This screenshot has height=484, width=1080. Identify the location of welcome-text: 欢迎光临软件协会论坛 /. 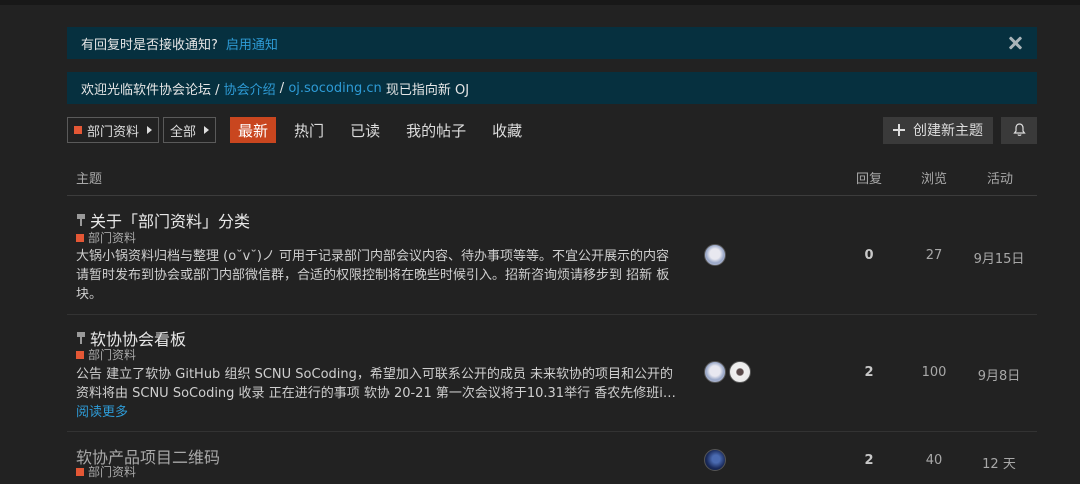
(152, 90).